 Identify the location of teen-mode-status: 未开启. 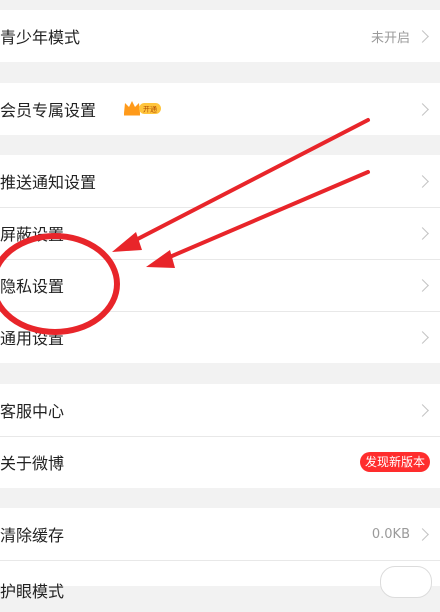
(390, 38).